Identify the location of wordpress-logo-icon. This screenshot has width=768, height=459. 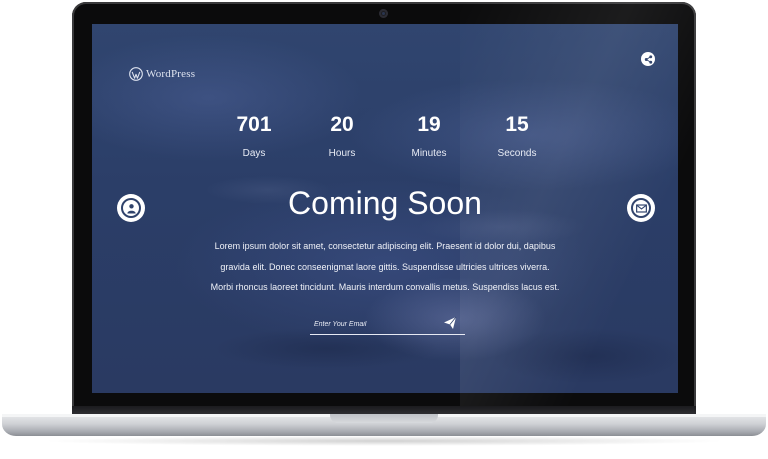
(136, 74).